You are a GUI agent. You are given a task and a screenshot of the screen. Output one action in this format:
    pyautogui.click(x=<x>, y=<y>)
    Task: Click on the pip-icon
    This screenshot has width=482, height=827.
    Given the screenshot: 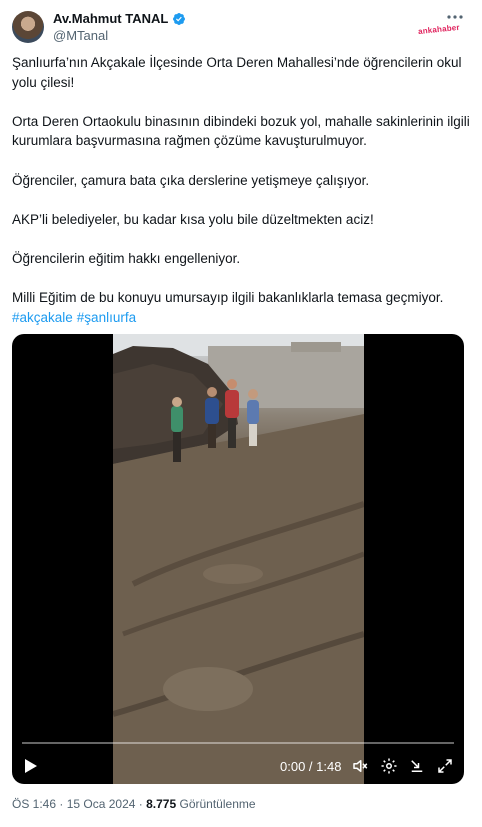 What is the action you would take?
    pyautogui.click(x=417, y=766)
    